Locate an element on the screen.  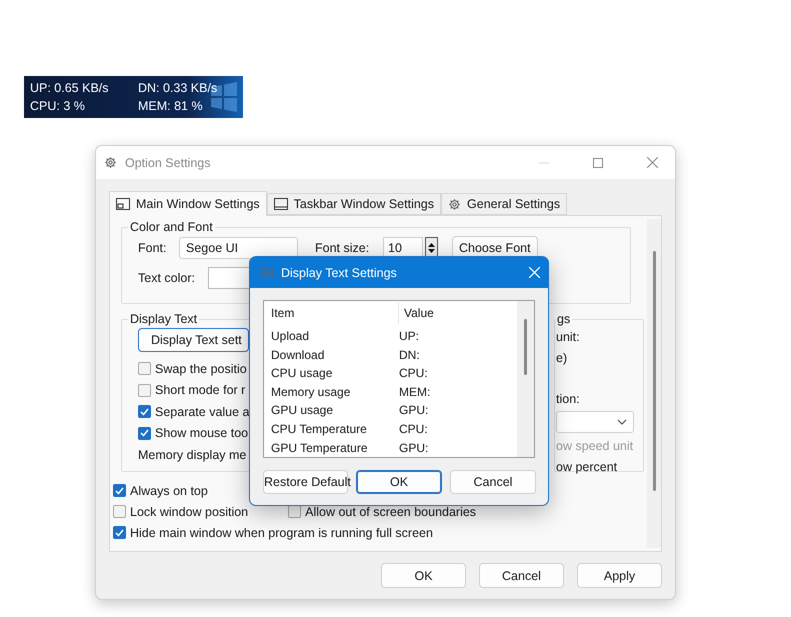
option-label: unit: is located at coordinates (568, 337).